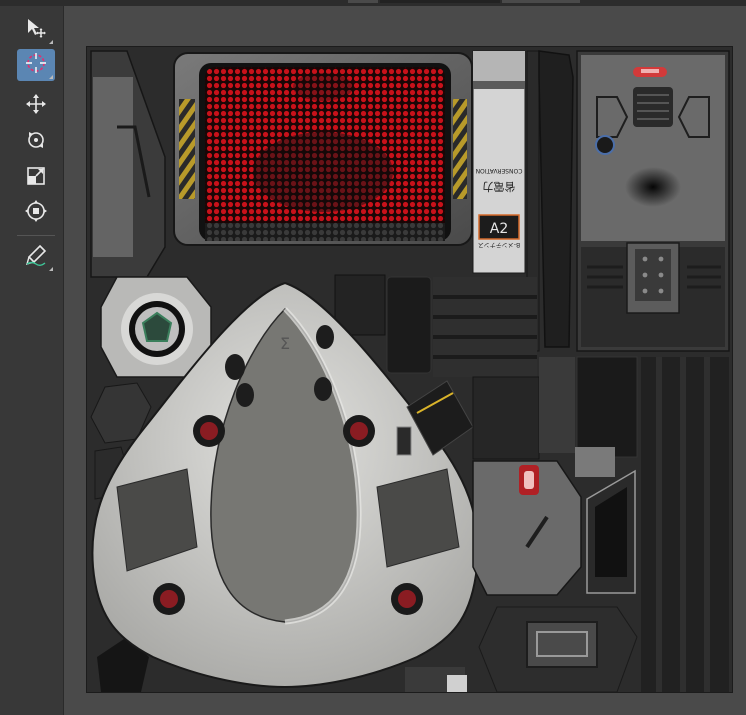  I want to click on transform-tool-button, so click(36, 213).